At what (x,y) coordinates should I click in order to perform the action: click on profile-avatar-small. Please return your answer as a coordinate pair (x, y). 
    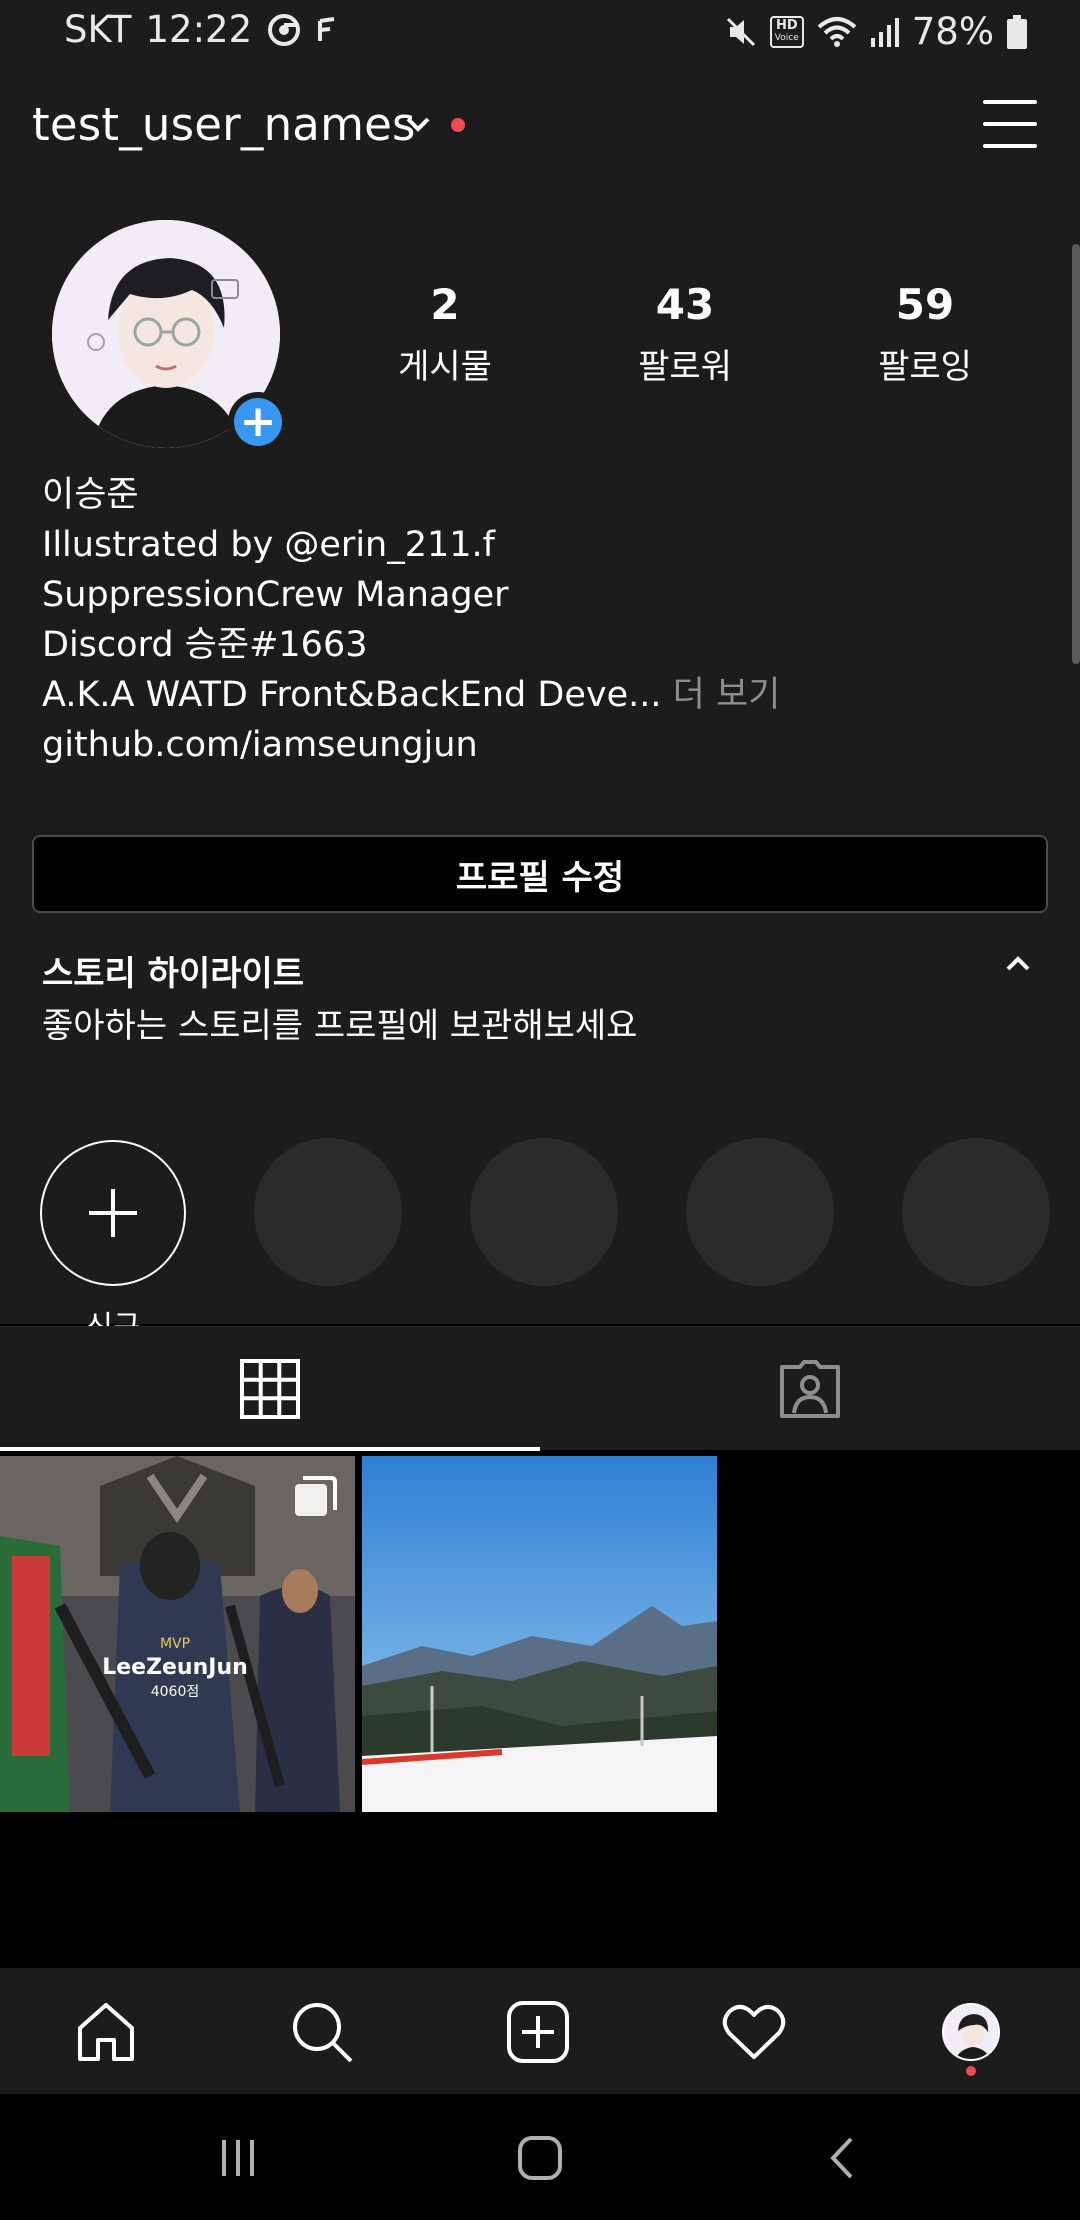
    Looking at the image, I should click on (971, 2032).